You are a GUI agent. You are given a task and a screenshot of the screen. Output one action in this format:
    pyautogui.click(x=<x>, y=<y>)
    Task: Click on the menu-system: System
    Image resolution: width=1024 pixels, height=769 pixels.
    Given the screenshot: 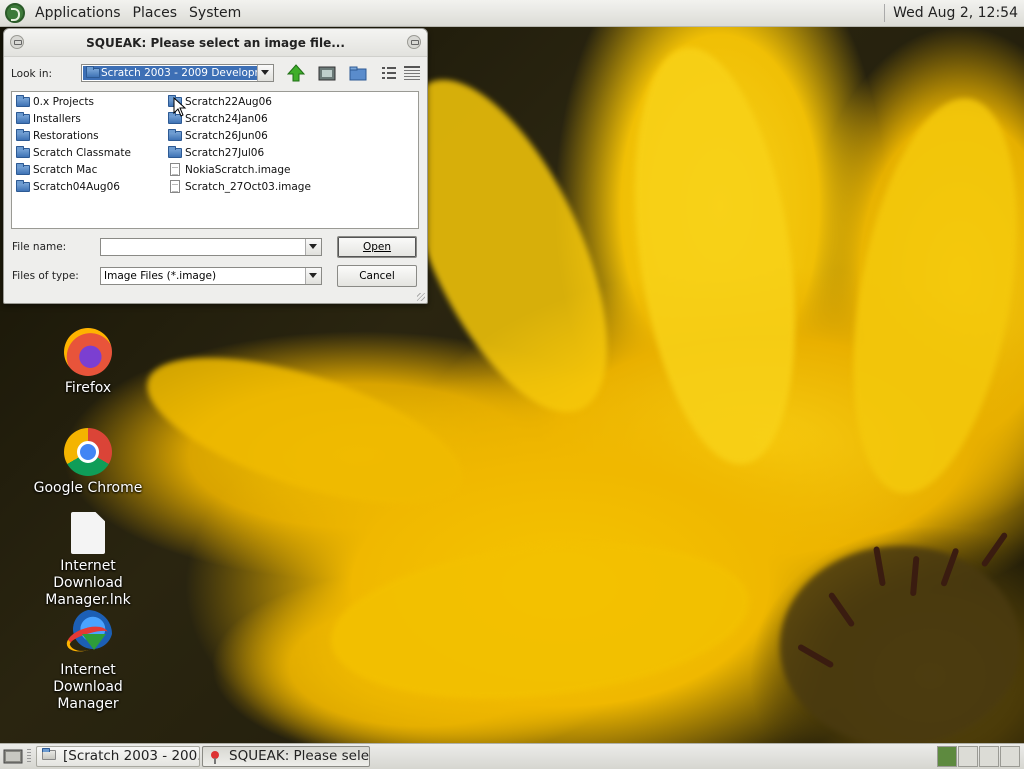 What is the action you would take?
    pyautogui.click(x=215, y=13)
    